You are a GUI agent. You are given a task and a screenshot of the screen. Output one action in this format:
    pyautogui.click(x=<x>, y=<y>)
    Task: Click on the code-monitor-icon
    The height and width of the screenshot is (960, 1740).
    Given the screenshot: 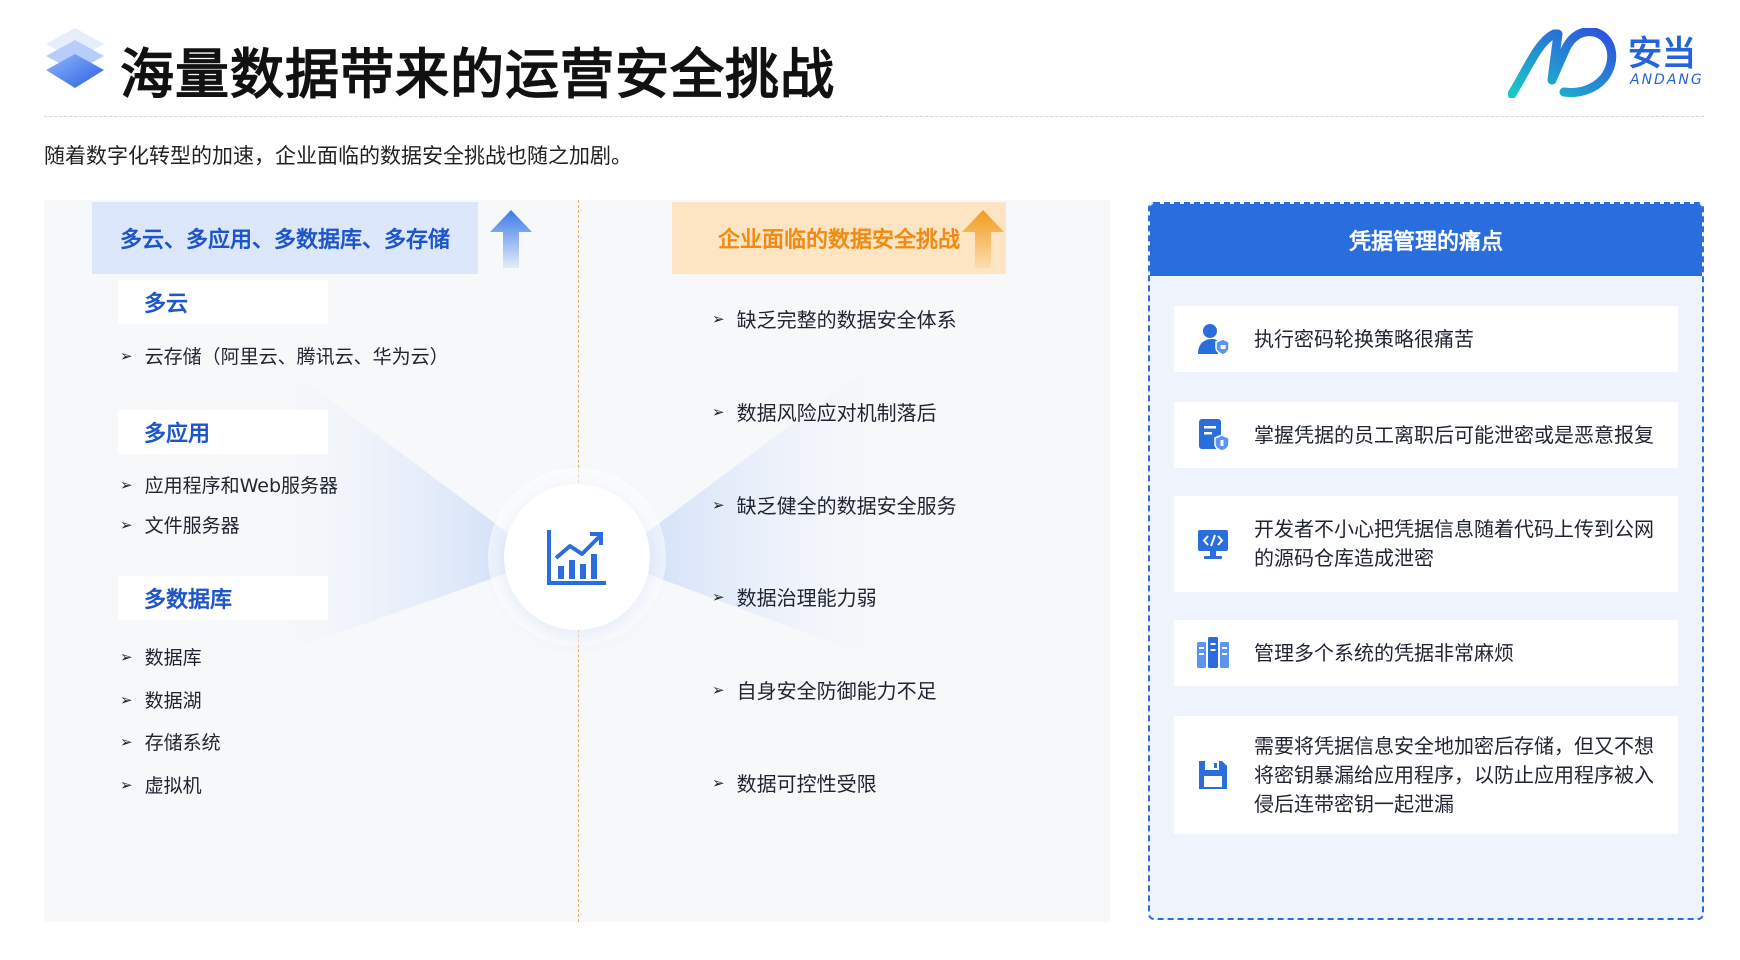 What is the action you would take?
    pyautogui.click(x=1213, y=544)
    